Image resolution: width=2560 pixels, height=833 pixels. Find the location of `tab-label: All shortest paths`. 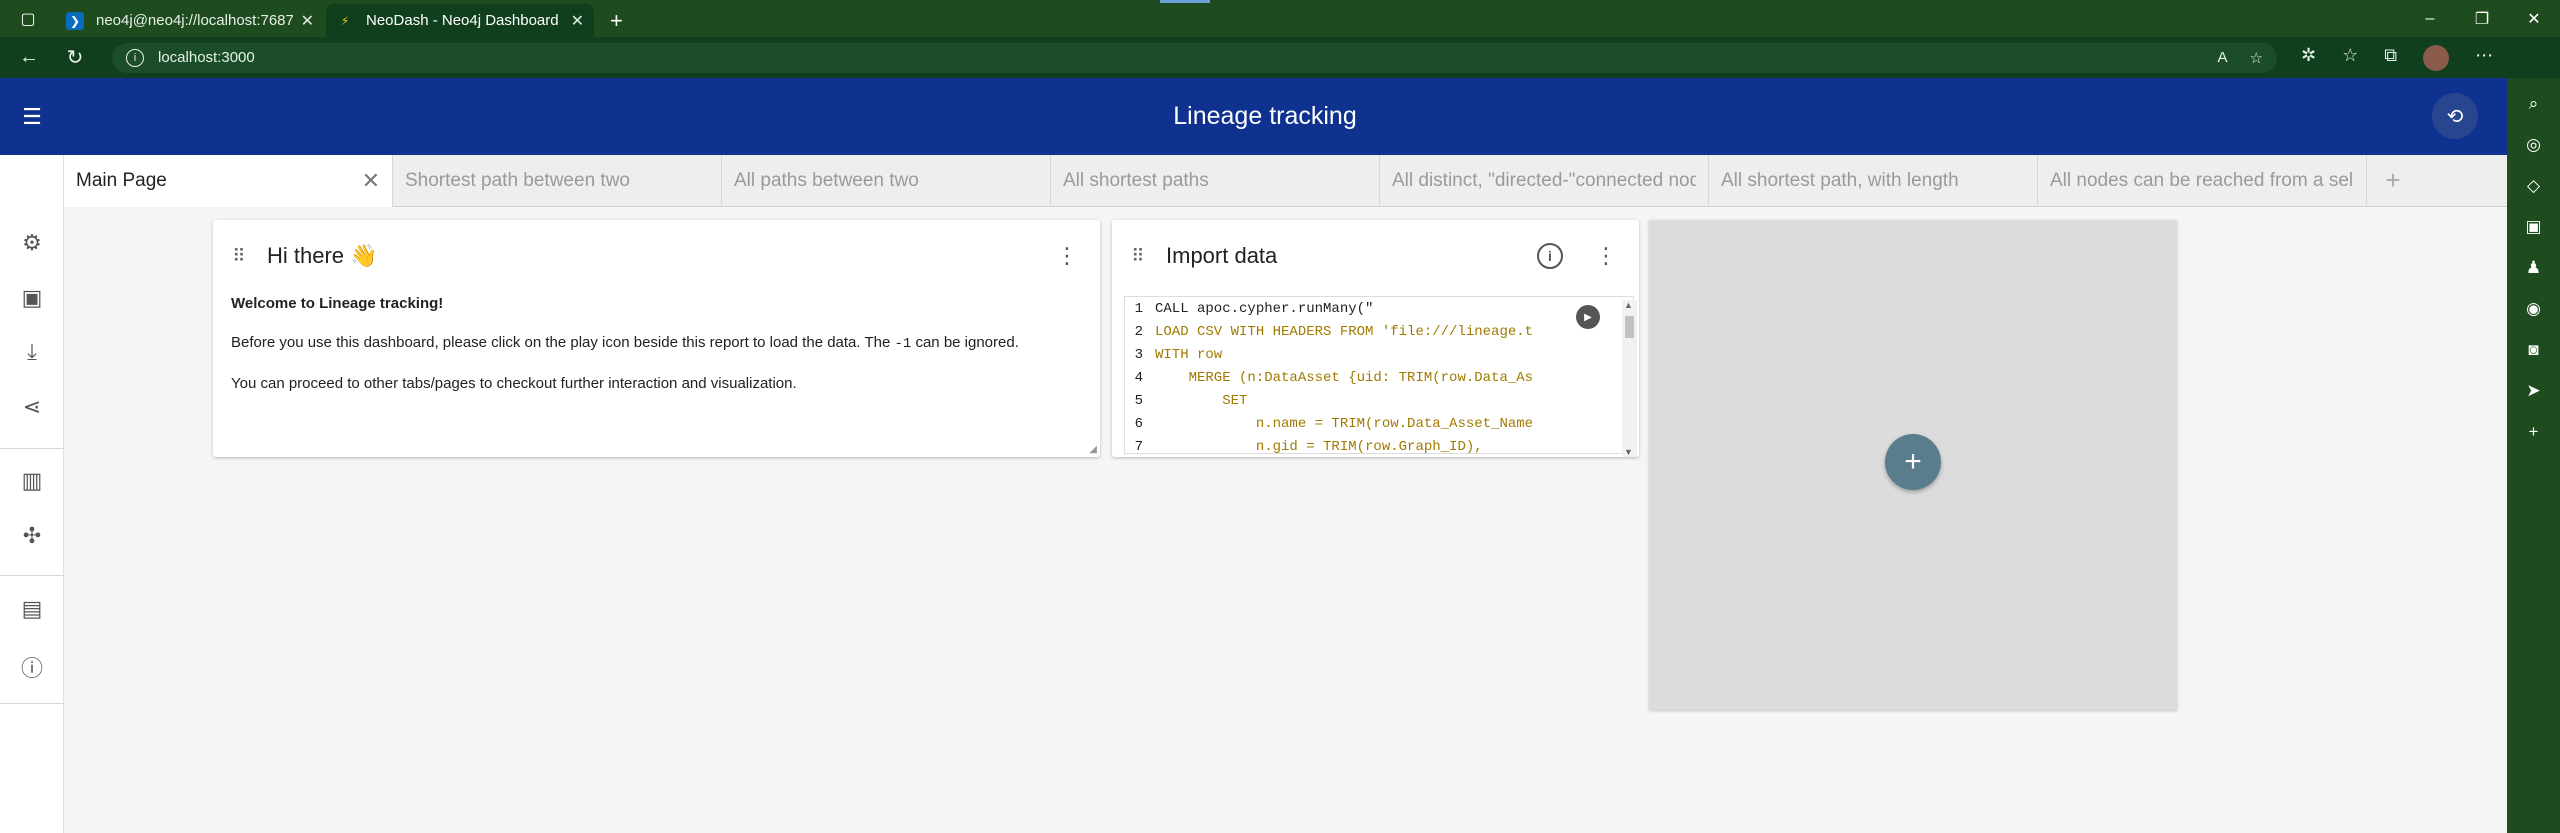

tab-label: All shortest paths is located at coordinates (1136, 180).